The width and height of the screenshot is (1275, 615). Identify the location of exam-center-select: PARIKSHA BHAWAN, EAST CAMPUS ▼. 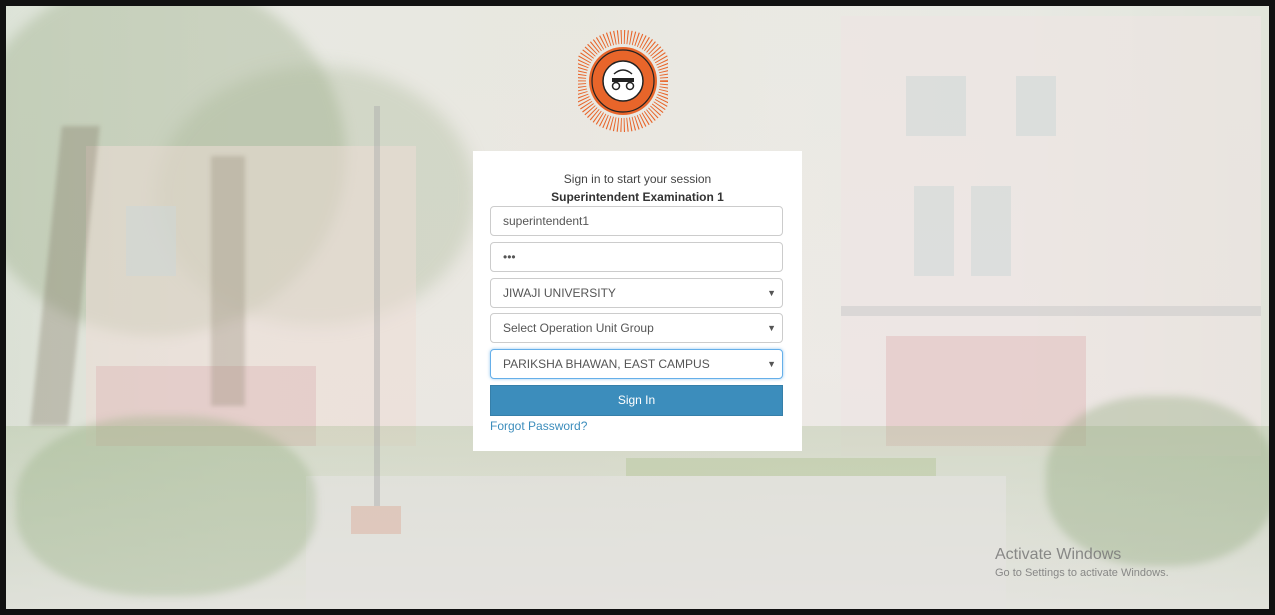
(636, 364).